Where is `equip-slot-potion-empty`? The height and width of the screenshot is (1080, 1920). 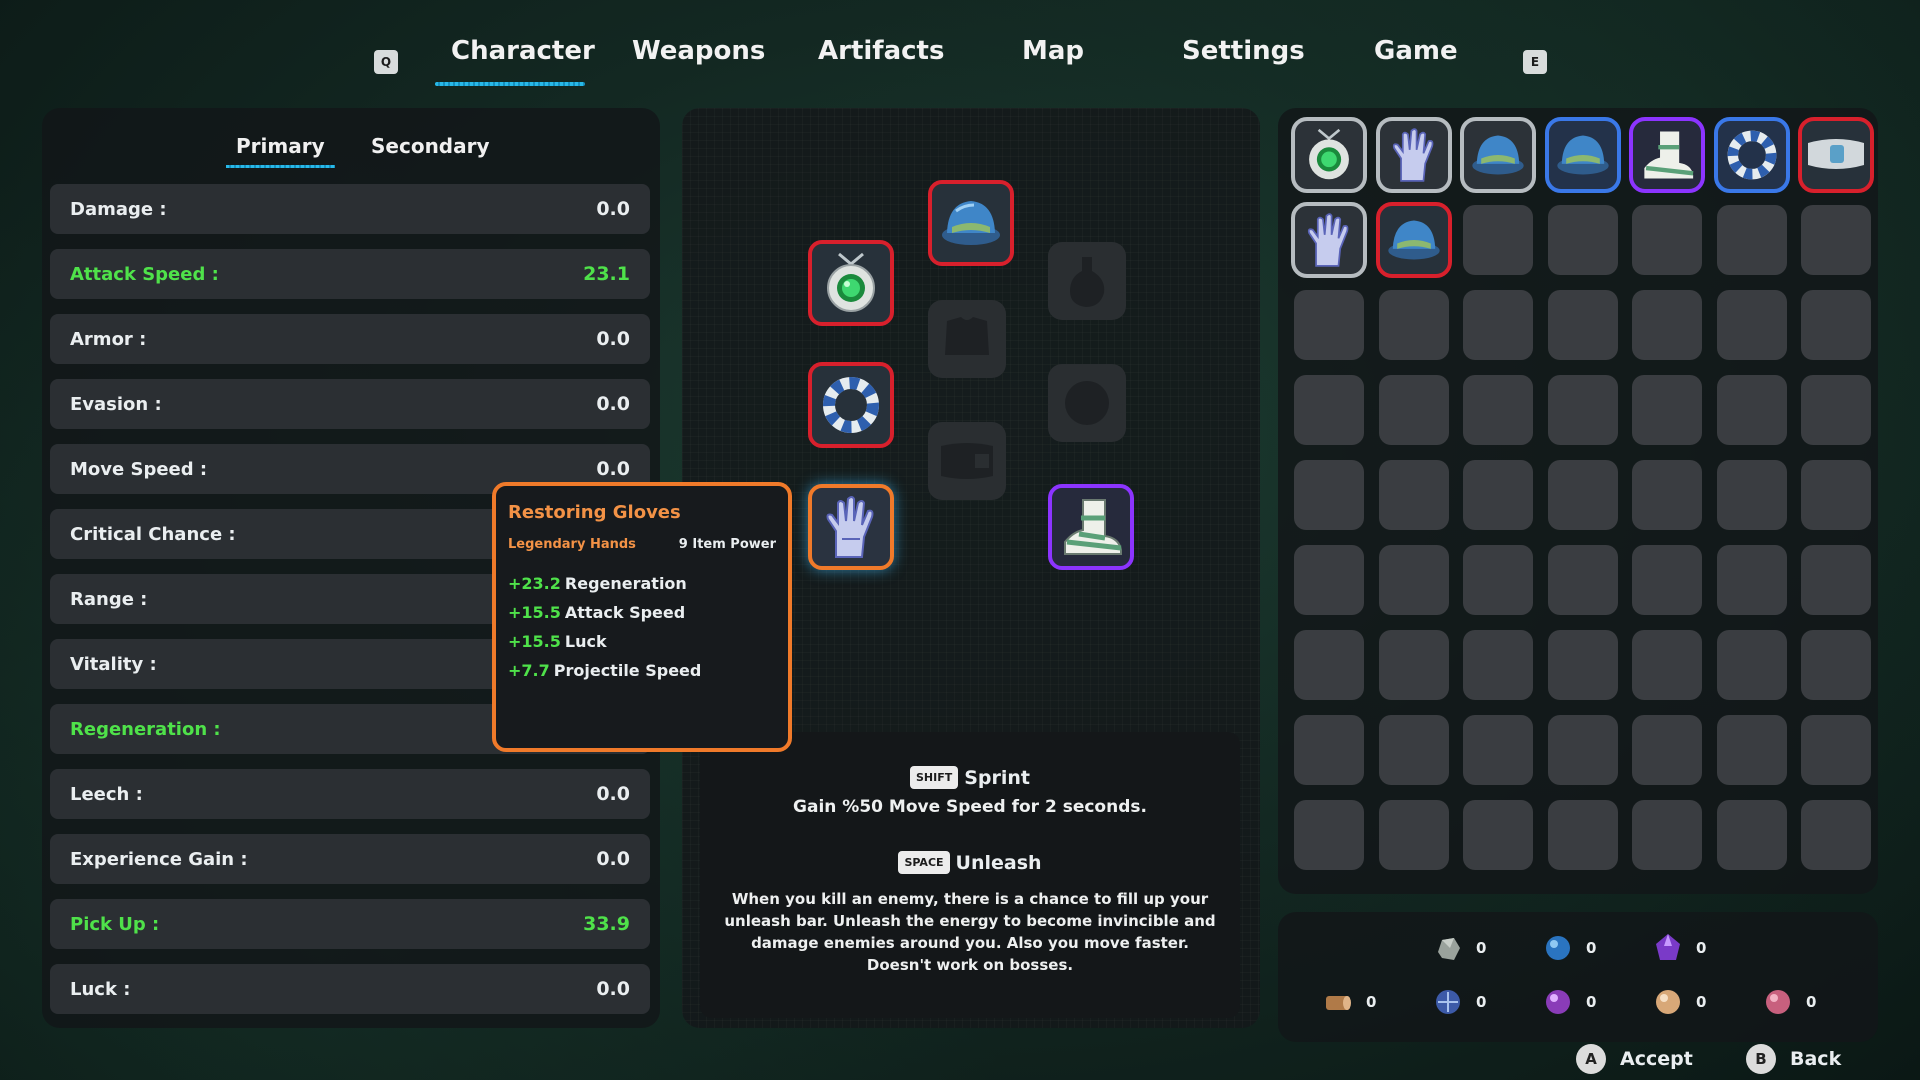
equip-slot-potion-empty is located at coordinates (1087, 281).